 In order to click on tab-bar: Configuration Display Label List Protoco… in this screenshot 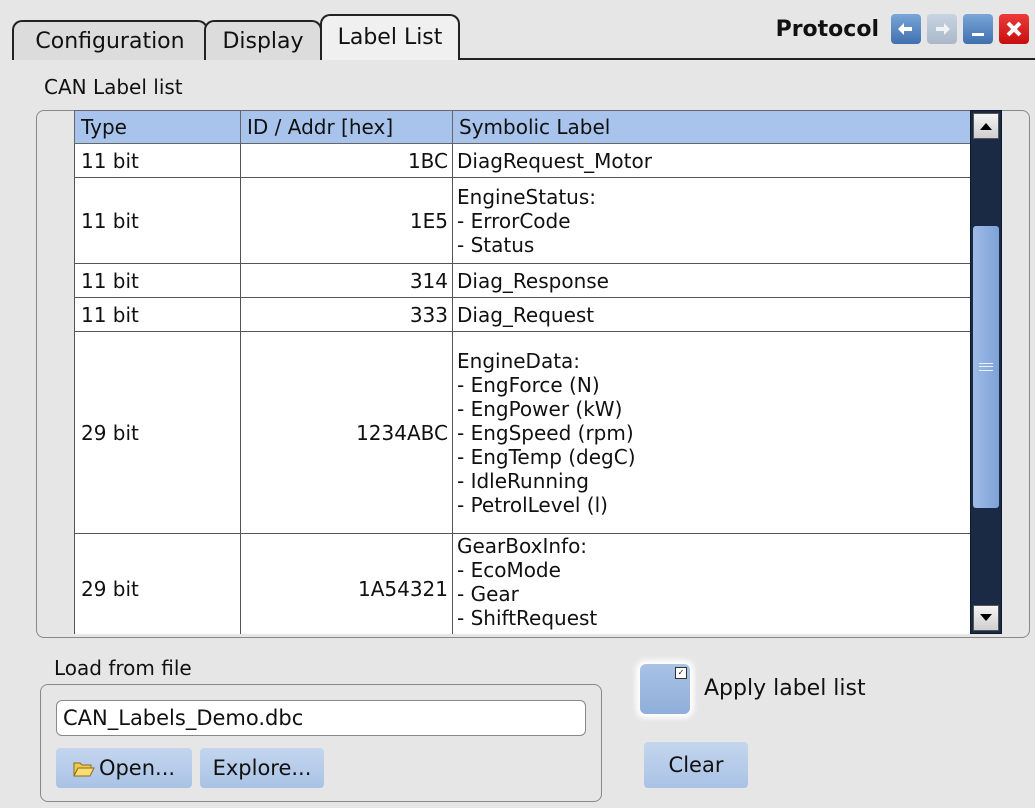, I will do `click(517, 30)`.